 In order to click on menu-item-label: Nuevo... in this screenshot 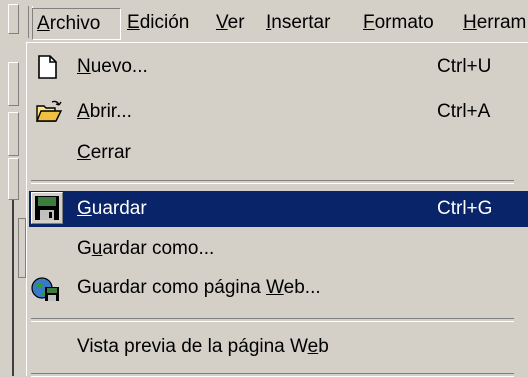, I will do `click(112, 66)`.